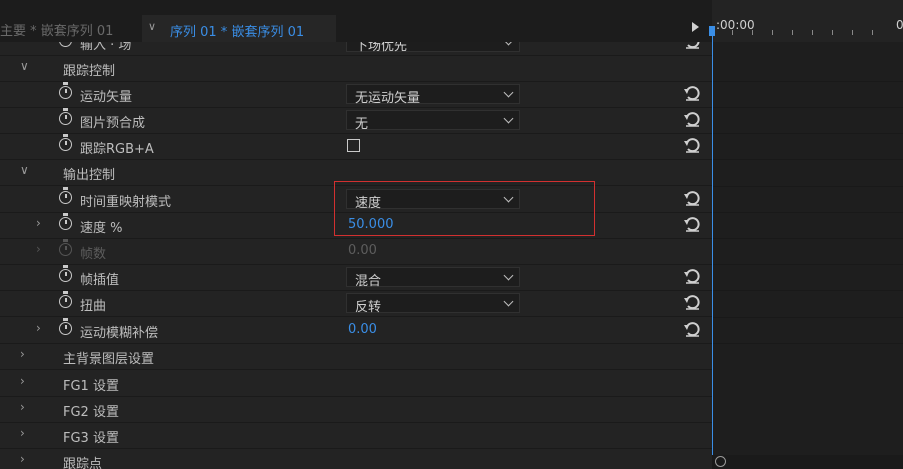 This screenshot has height=469, width=903. What do you see at coordinates (433, 48) in the screenshot?
I see `input-field-dropdown: 下场优先` at bounding box center [433, 48].